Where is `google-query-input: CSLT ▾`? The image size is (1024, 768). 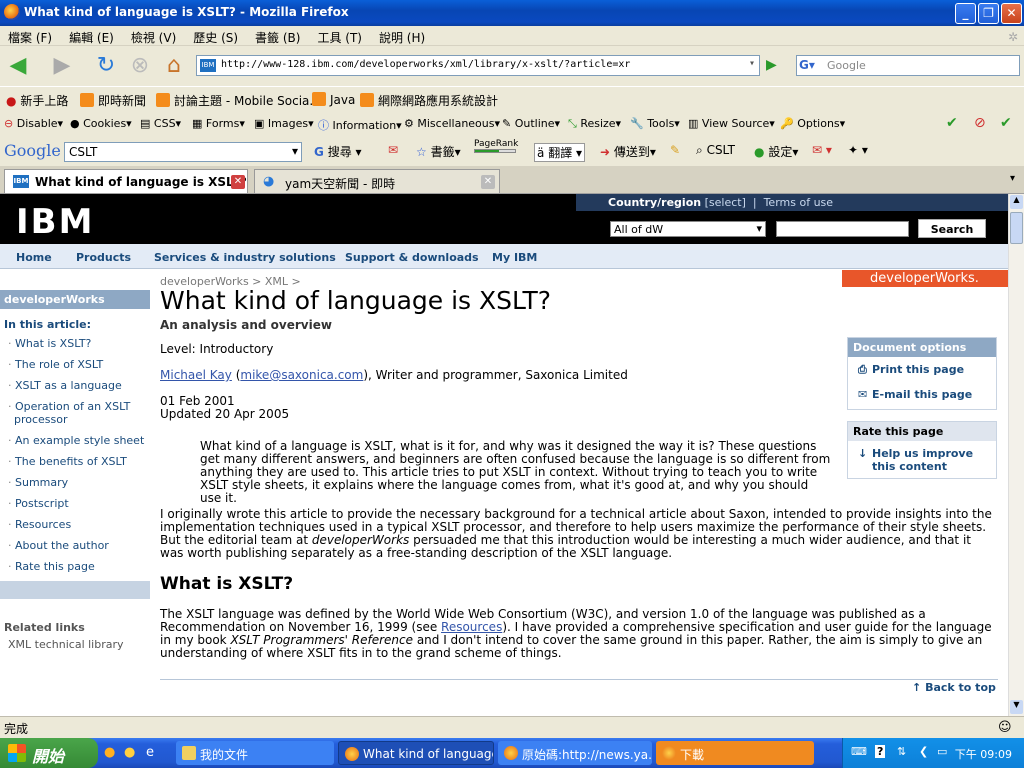 google-query-input: CSLT ▾ is located at coordinates (183, 152).